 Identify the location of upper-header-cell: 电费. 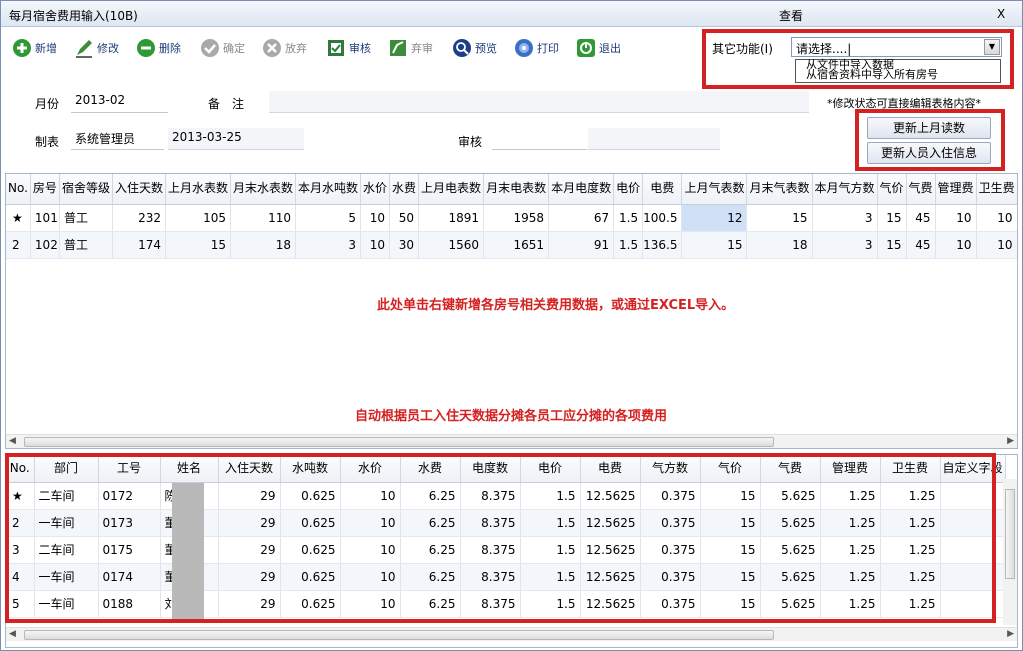
(662, 189).